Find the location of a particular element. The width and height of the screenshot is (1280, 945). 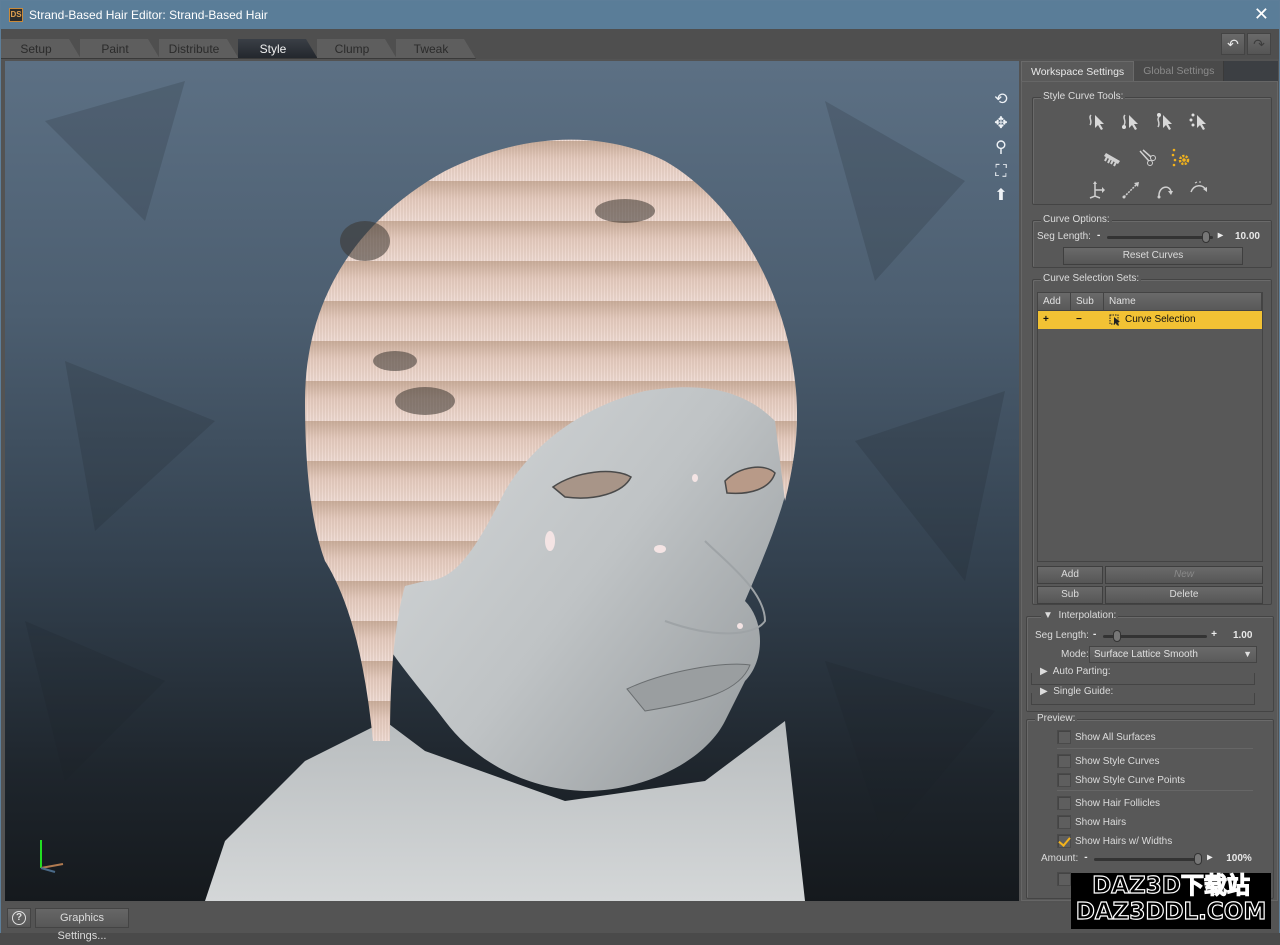

close-icon: ✕ is located at coordinates (1261, 14).